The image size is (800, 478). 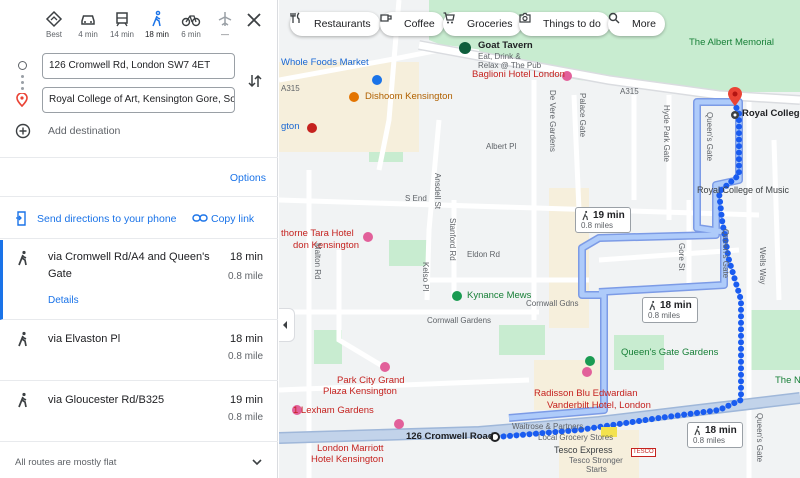 I want to click on map-label-cornwall-gdns: Cornwall Gdns, so click(x=552, y=303).